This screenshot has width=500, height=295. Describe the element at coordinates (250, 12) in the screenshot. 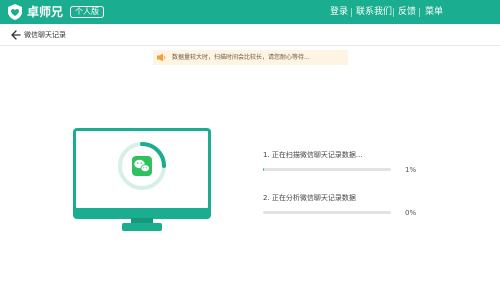

I see `top-bar: 卓师兄 个人版 登录 联系我们 反馈 菜单` at that location.